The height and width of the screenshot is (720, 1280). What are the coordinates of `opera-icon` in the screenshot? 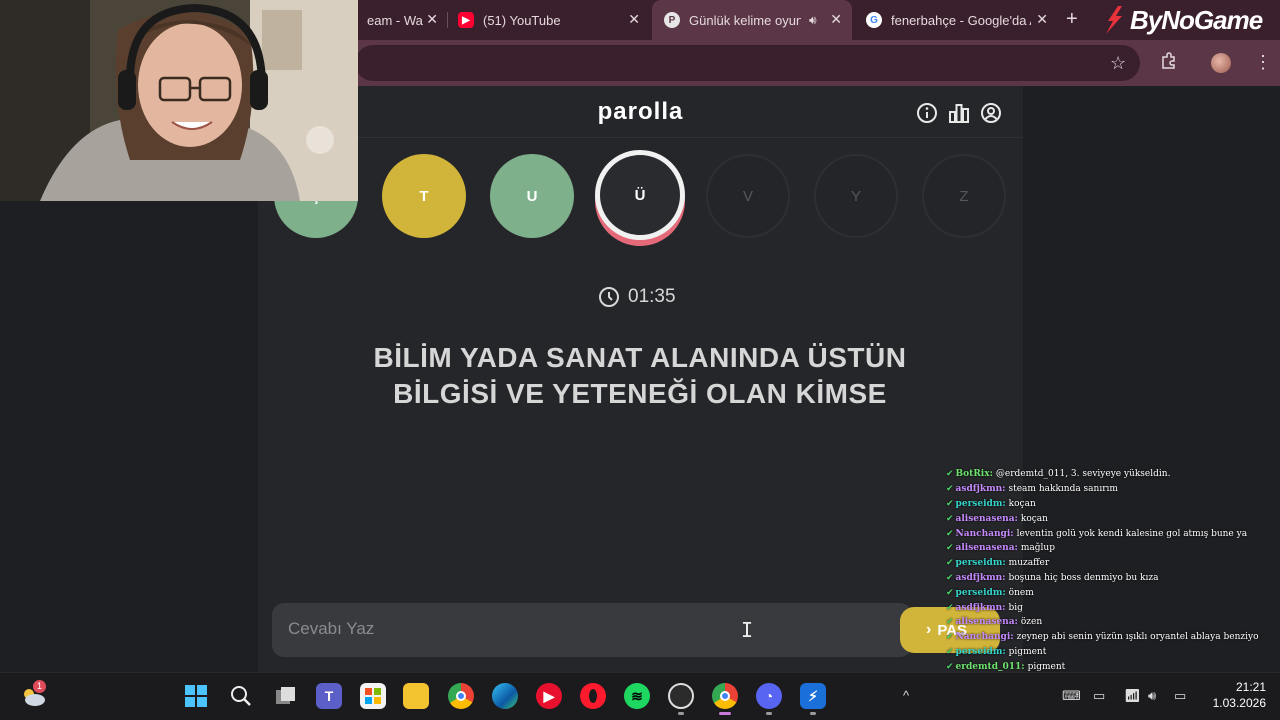 It's located at (593, 696).